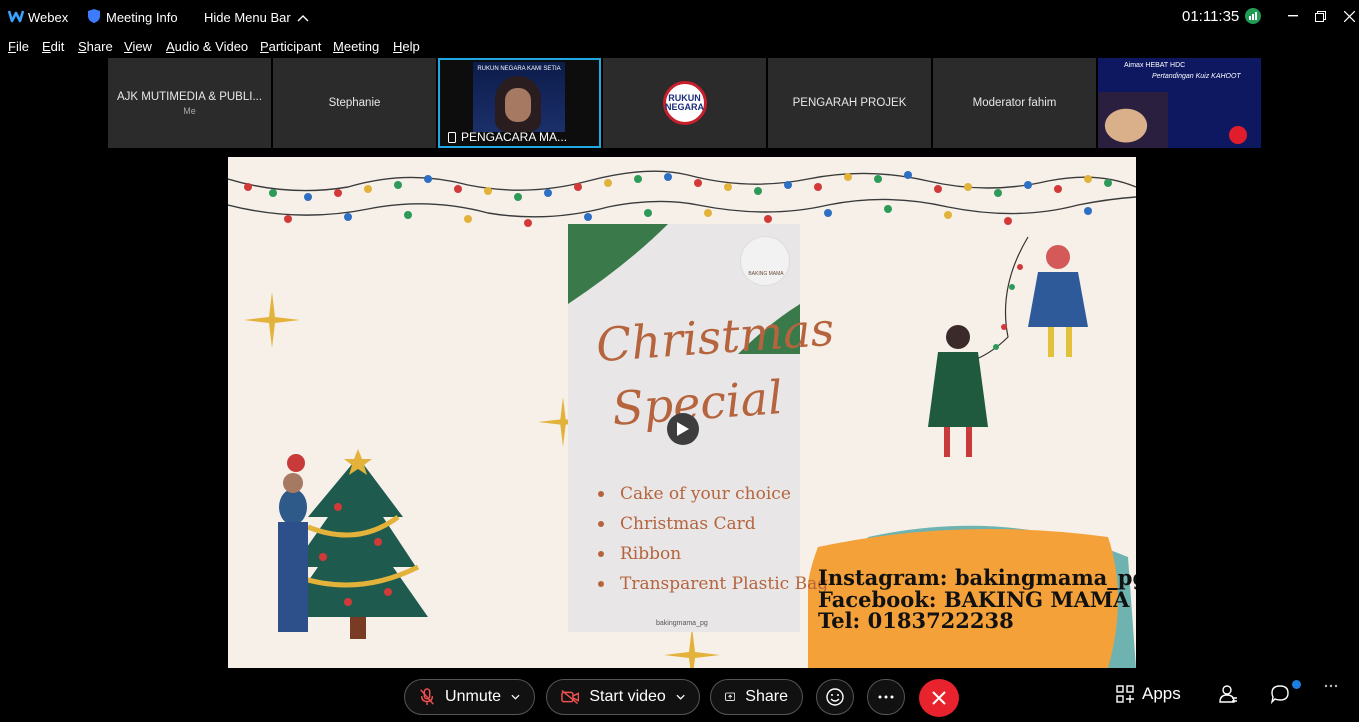 The image size is (1359, 722). Describe the element at coordinates (1179, 103) in the screenshot. I see `participant-tile-poster: Aimax HEBAT HDC Pertandingan Kuiz KAHOOT` at that location.